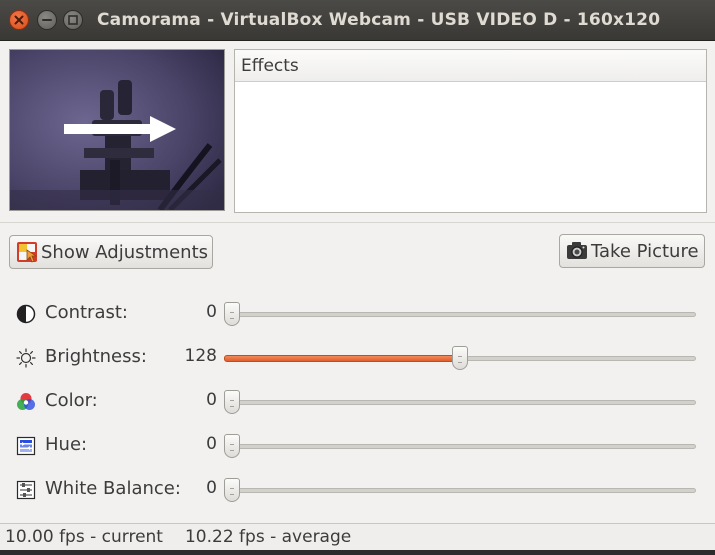  I want to click on maximize-icon, so click(73, 20).